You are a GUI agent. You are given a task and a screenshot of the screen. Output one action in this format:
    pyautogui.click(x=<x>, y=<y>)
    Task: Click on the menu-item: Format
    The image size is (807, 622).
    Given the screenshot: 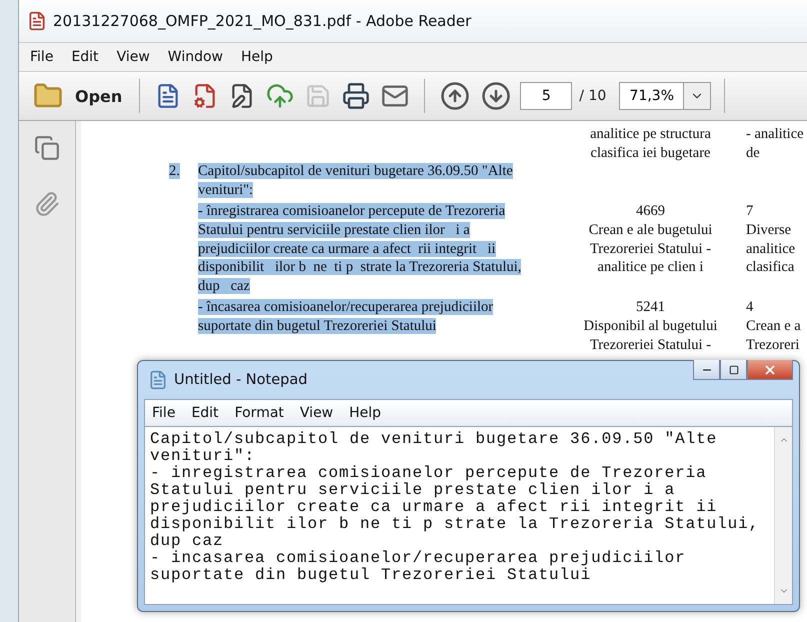 What is the action you would take?
    pyautogui.click(x=259, y=413)
    